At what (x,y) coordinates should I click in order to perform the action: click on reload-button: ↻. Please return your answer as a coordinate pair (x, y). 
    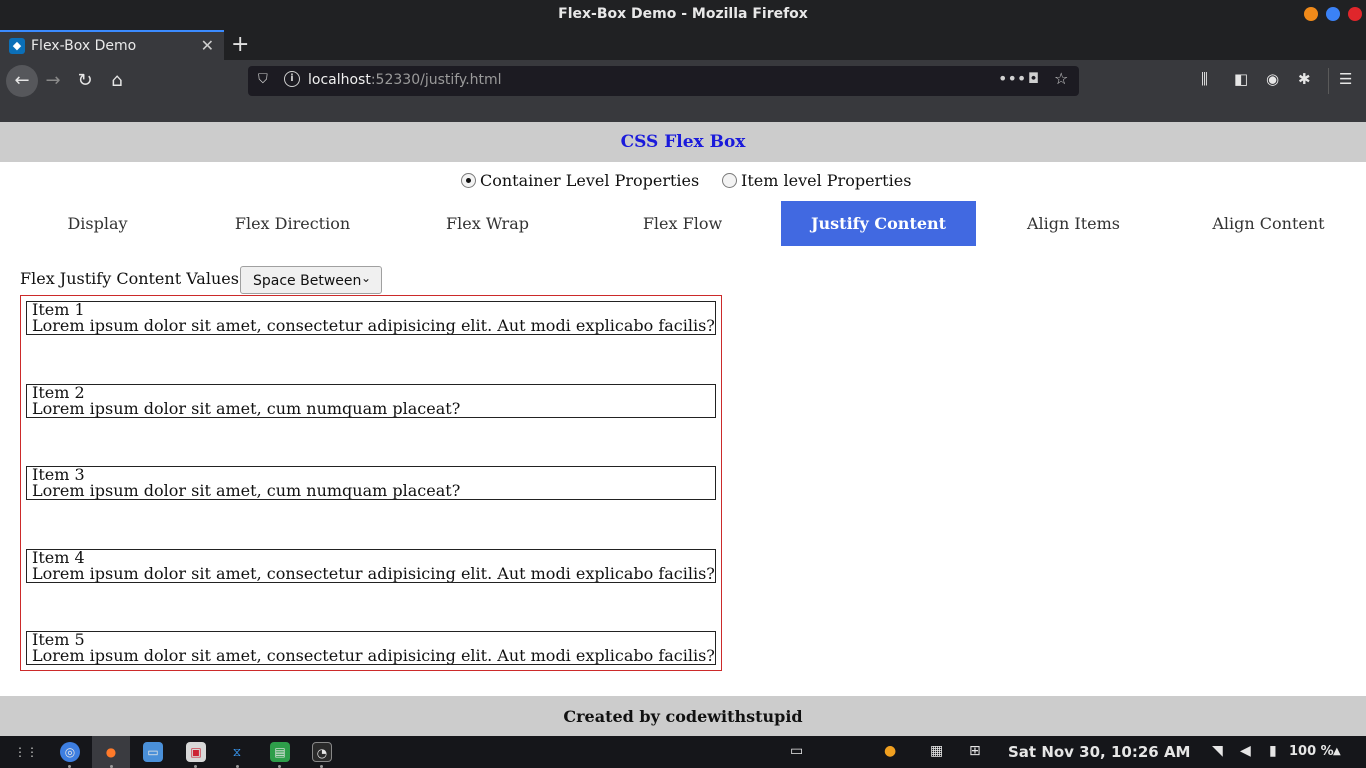
    Looking at the image, I should click on (85, 81).